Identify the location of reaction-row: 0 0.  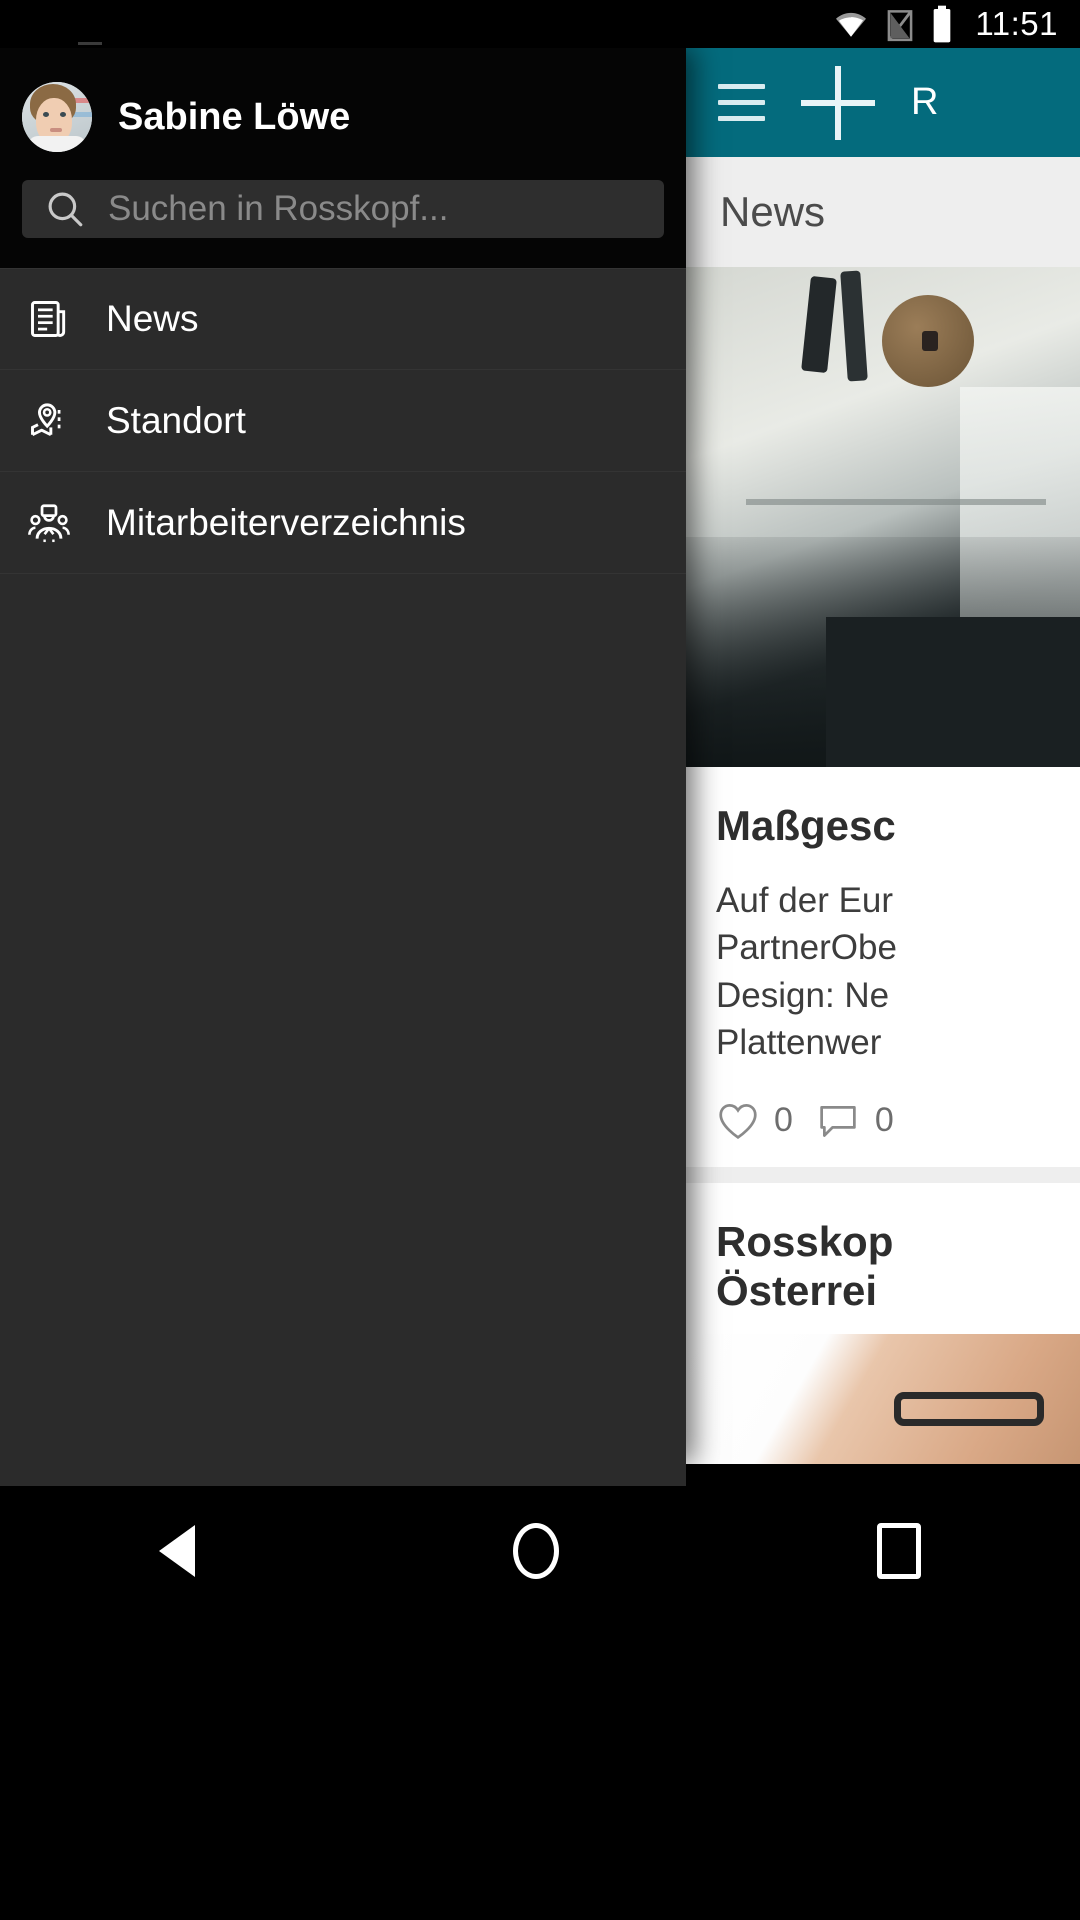
(883, 1121).